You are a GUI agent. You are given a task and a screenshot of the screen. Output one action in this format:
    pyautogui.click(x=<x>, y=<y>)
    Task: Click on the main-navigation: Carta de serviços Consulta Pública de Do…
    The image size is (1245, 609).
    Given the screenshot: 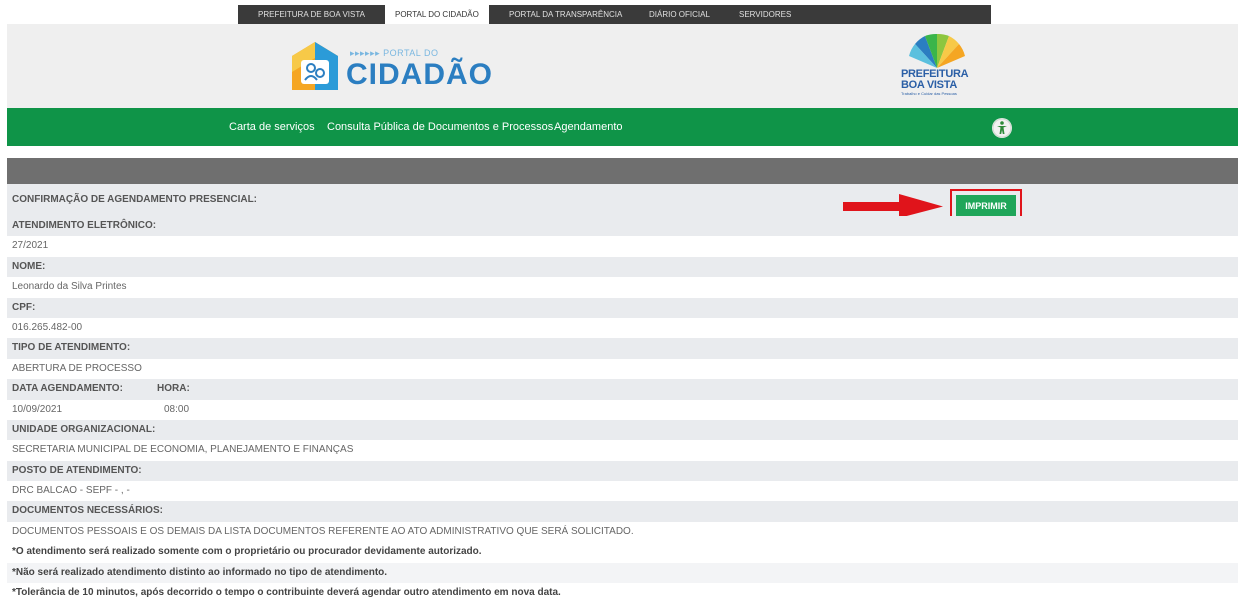 What is the action you would take?
    pyautogui.click(x=622, y=127)
    